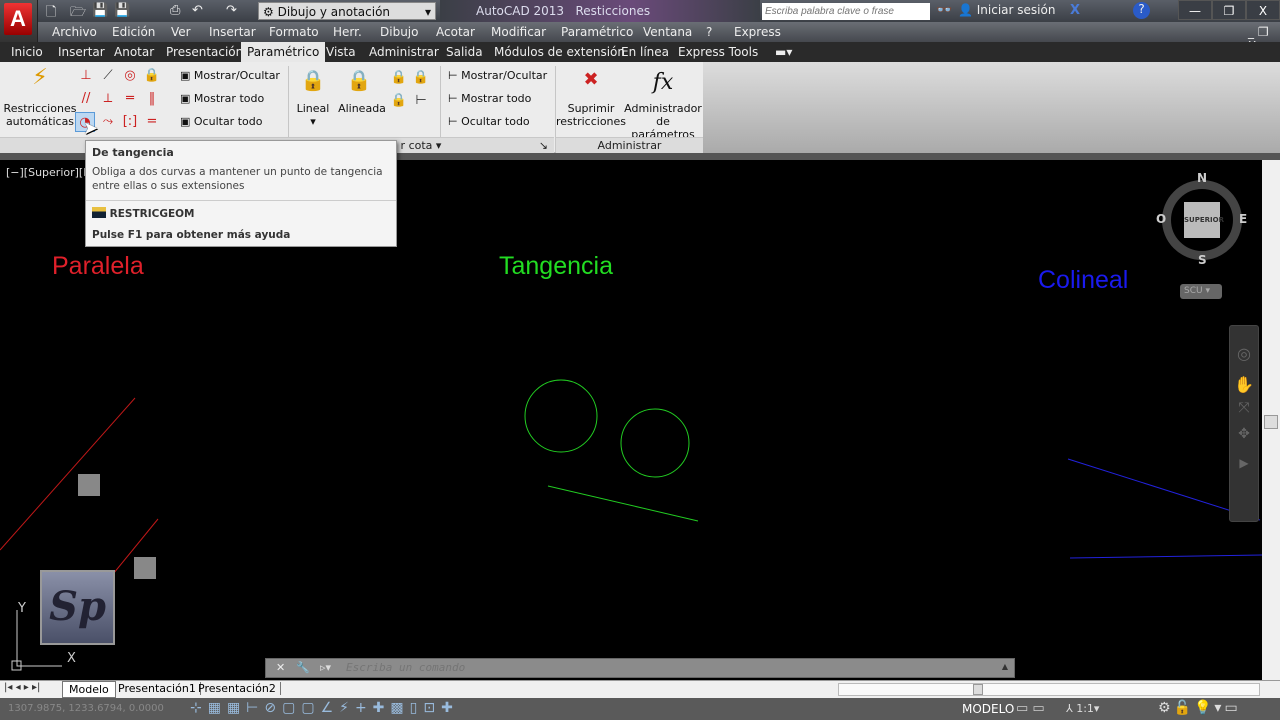  What do you see at coordinates (283, 52) in the screenshot?
I see `tab-parametrico: Paramétrico` at bounding box center [283, 52].